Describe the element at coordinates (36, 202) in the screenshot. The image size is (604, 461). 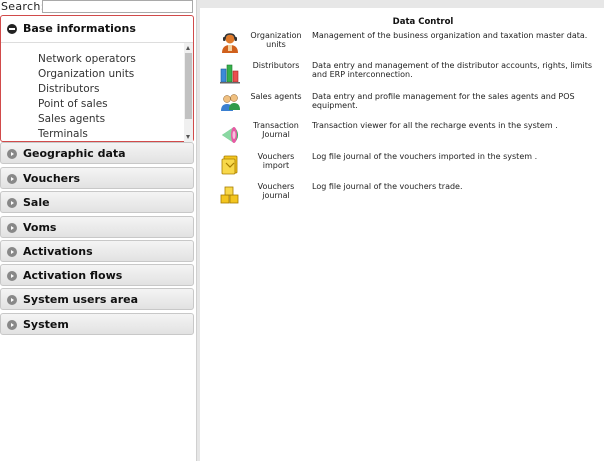
I see `section-title: Sale` at that location.